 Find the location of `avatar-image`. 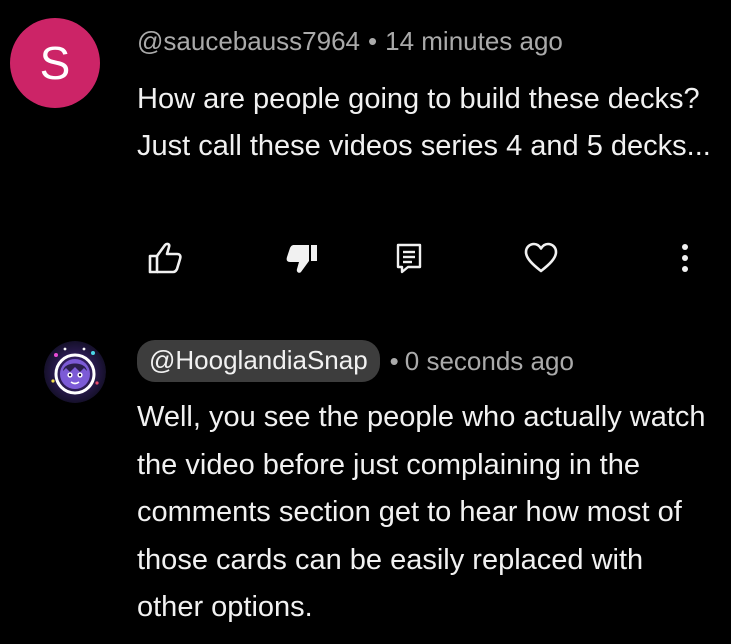

avatar-image is located at coordinates (75, 372).